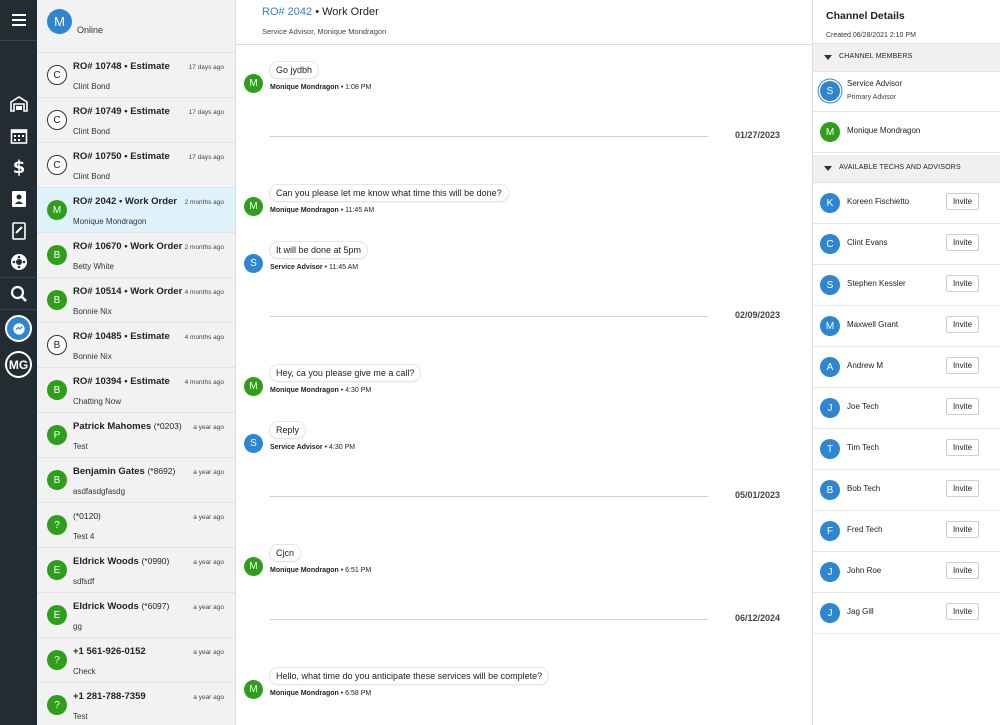 This screenshot has height=725, width=1000. Describe the element at coordinates (304, 390) in the screenshot. I see `message-sender: Monique Mondragon` at that location.